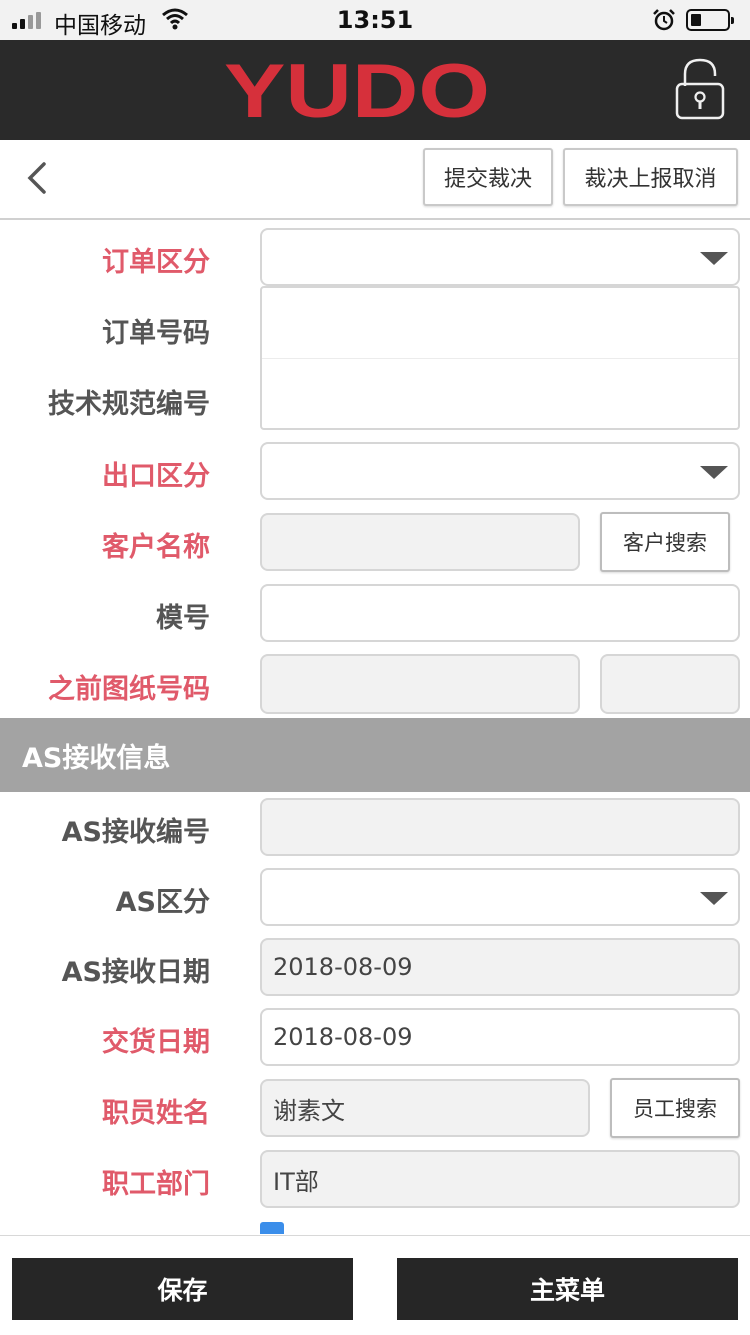 The height and width of the screenshot is (1335, 750). I want to click on app-header: YUDO, so click(375, 90).